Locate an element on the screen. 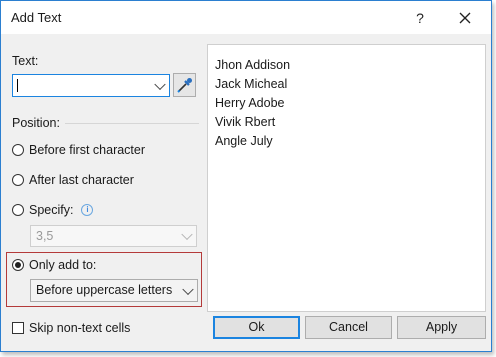 The image size is (496, 357). text-label: Text: is located at coordinates (25, 61).